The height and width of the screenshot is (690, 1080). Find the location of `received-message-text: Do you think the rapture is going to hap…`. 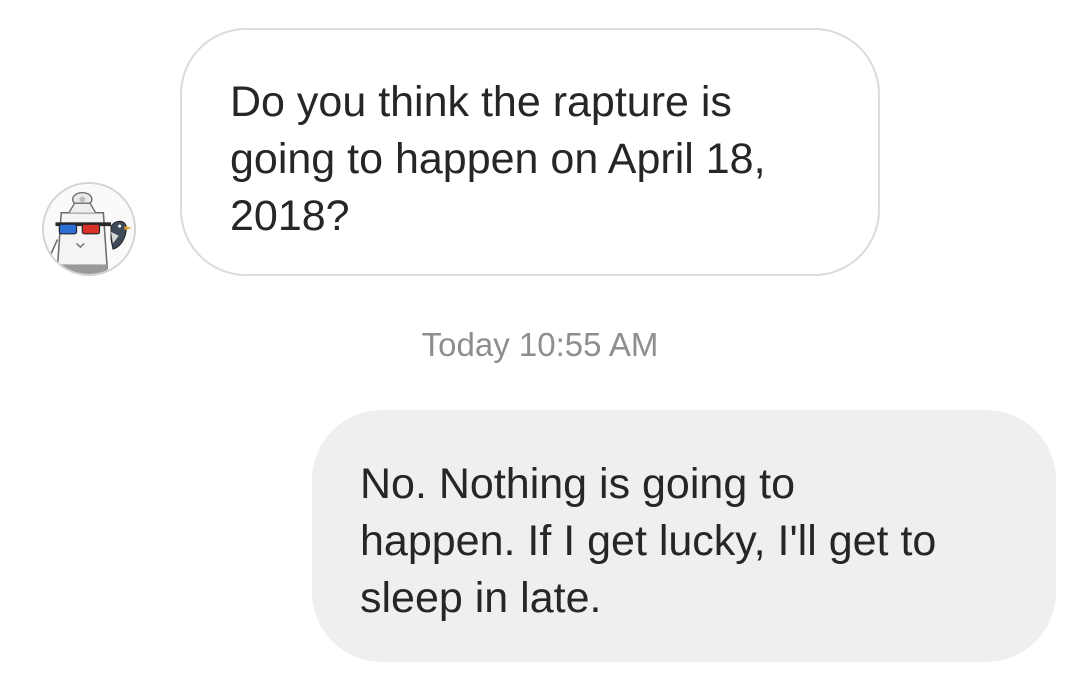

received-message-text: Do you think the rapture is going to hap… is located at coordinates (498, 159).